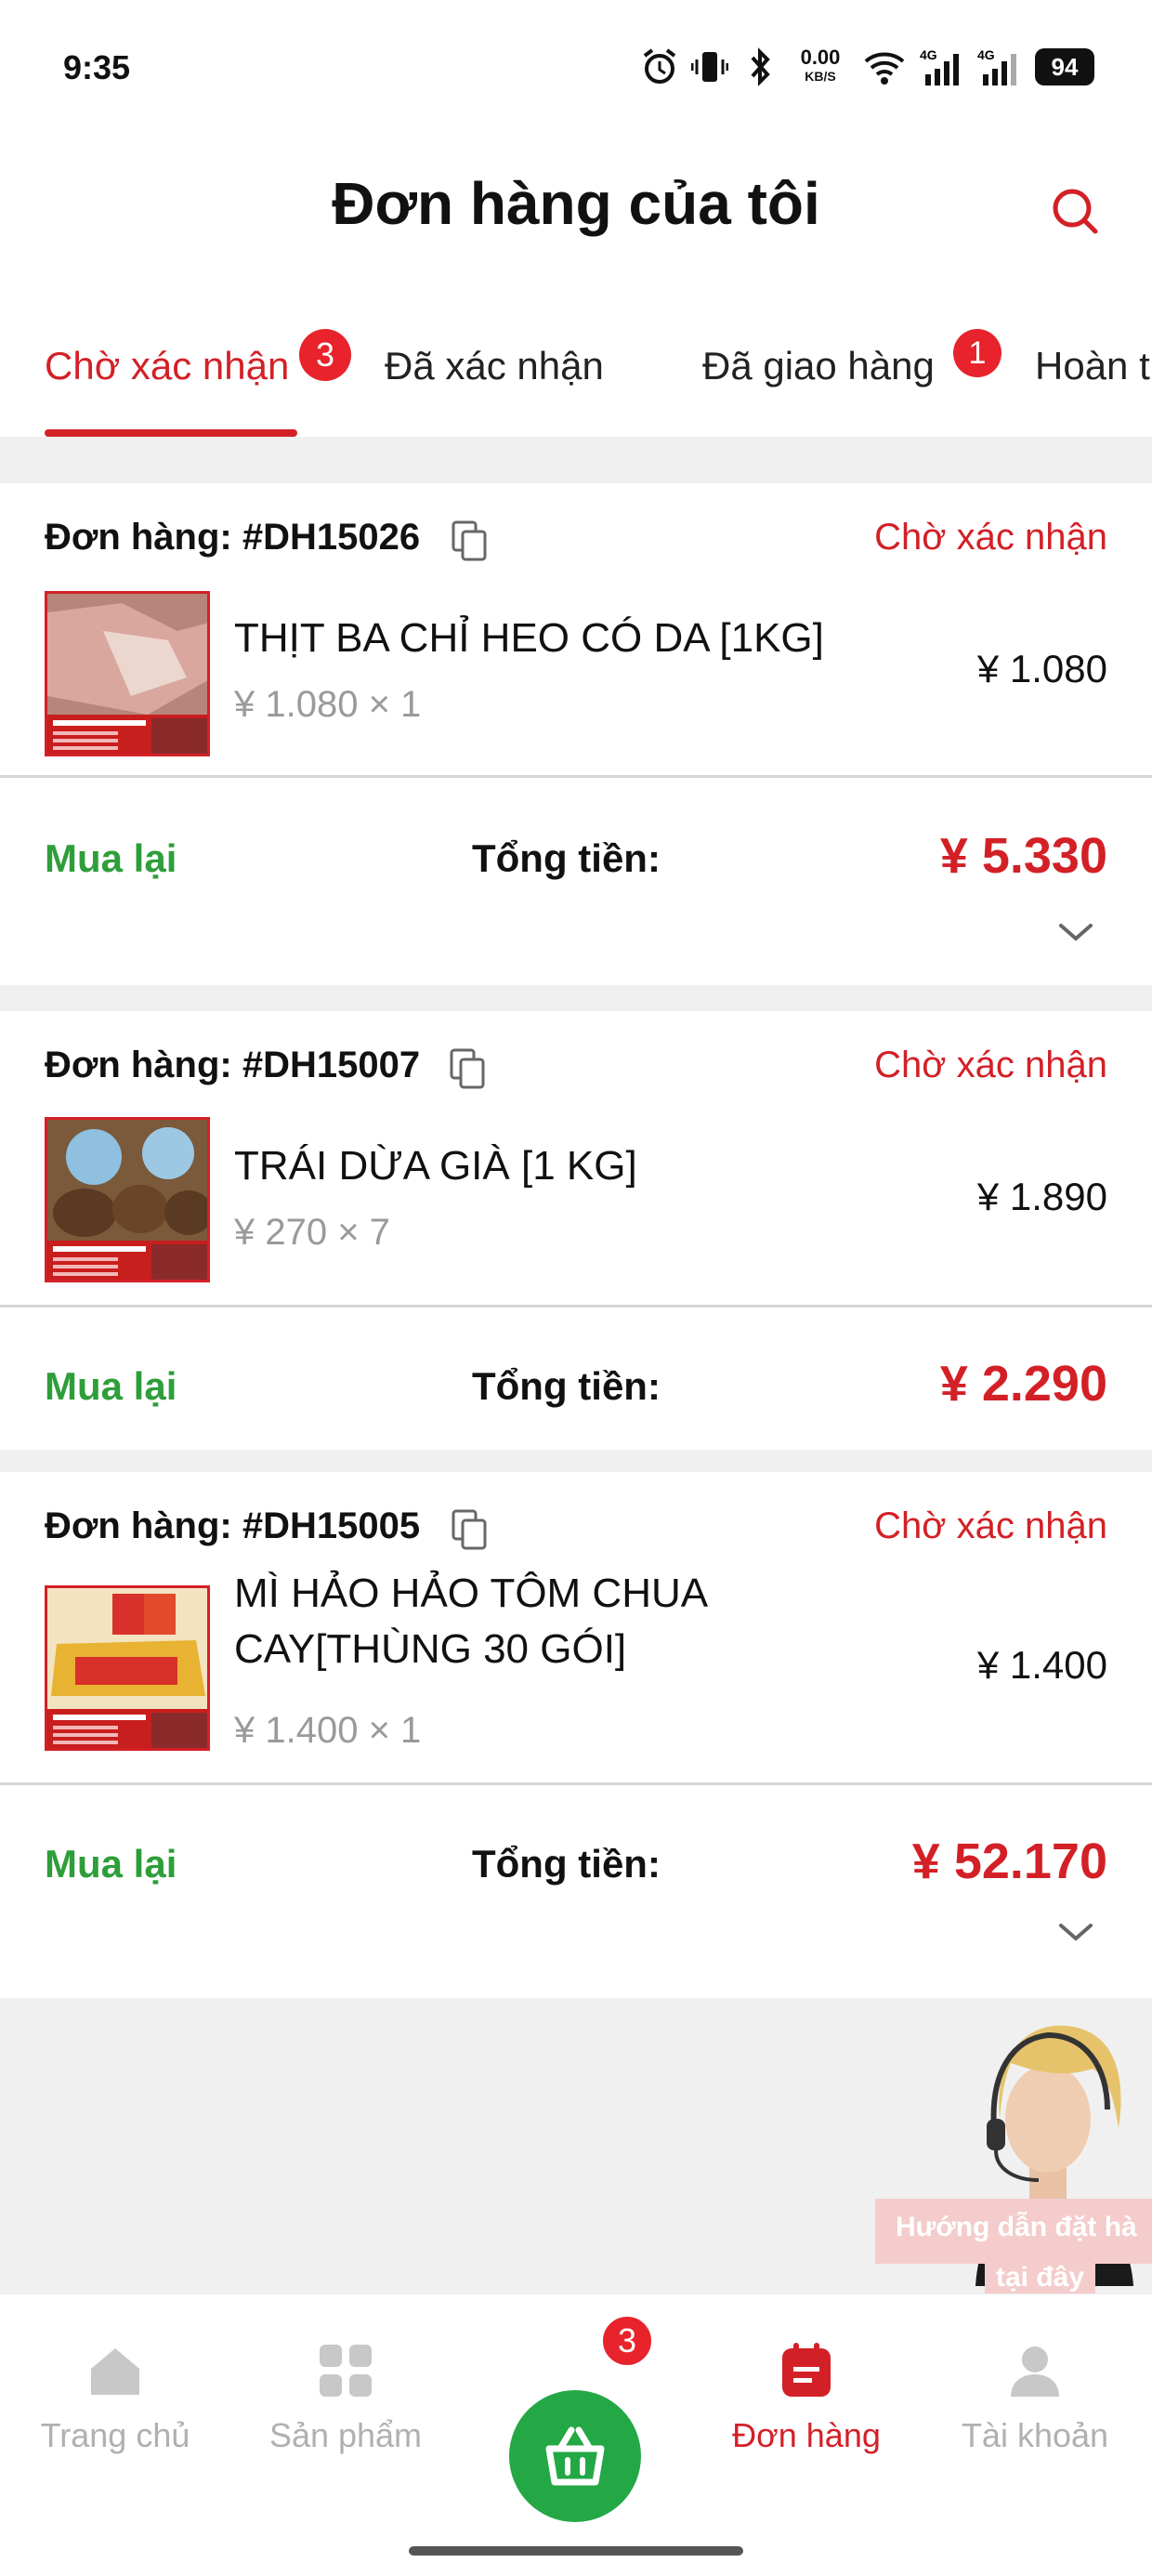 The image size is (1152, 2576). Describe the element at coordinates (1023, 1384) in the screenshot. I see `total-value: ¥ 2.290` at that location.